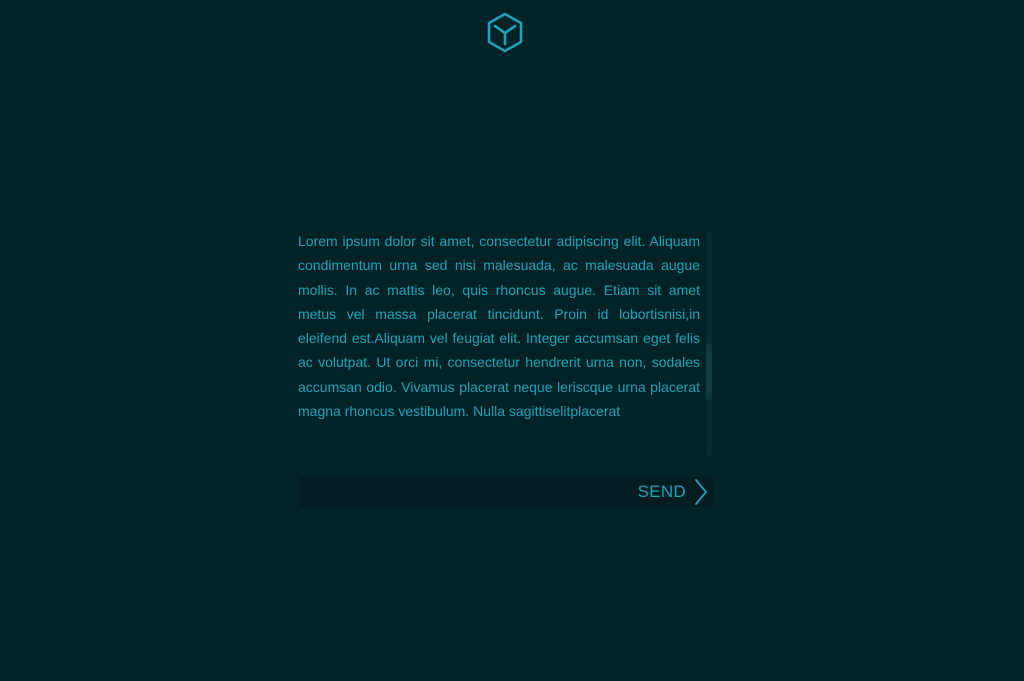  What do you see at coordinates (661, 491) in the screenshot?
I see `send-label: SEND` at bounding box center [661, 491].